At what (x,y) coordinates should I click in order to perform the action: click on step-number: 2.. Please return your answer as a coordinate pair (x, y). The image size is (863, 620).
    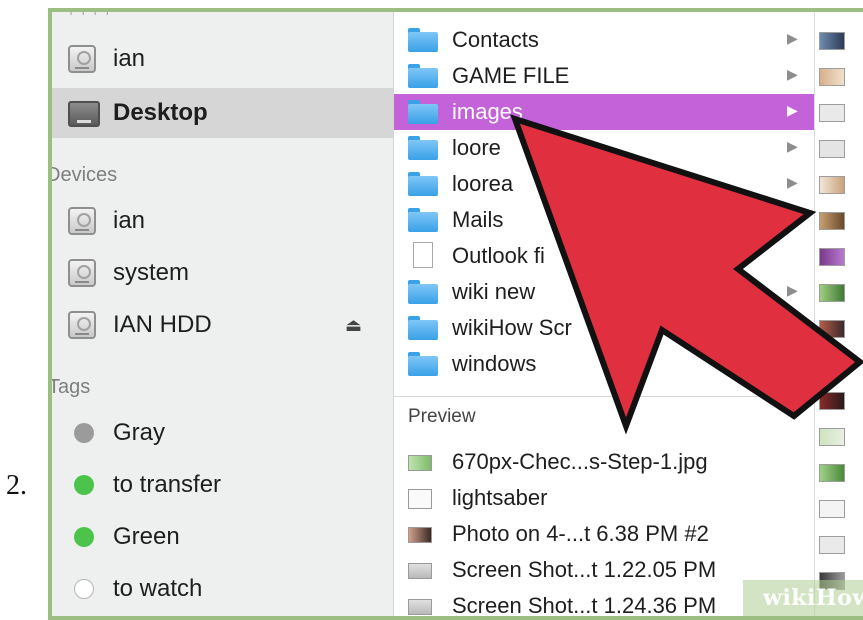
    Looking at the image, I should click on (16, 485).